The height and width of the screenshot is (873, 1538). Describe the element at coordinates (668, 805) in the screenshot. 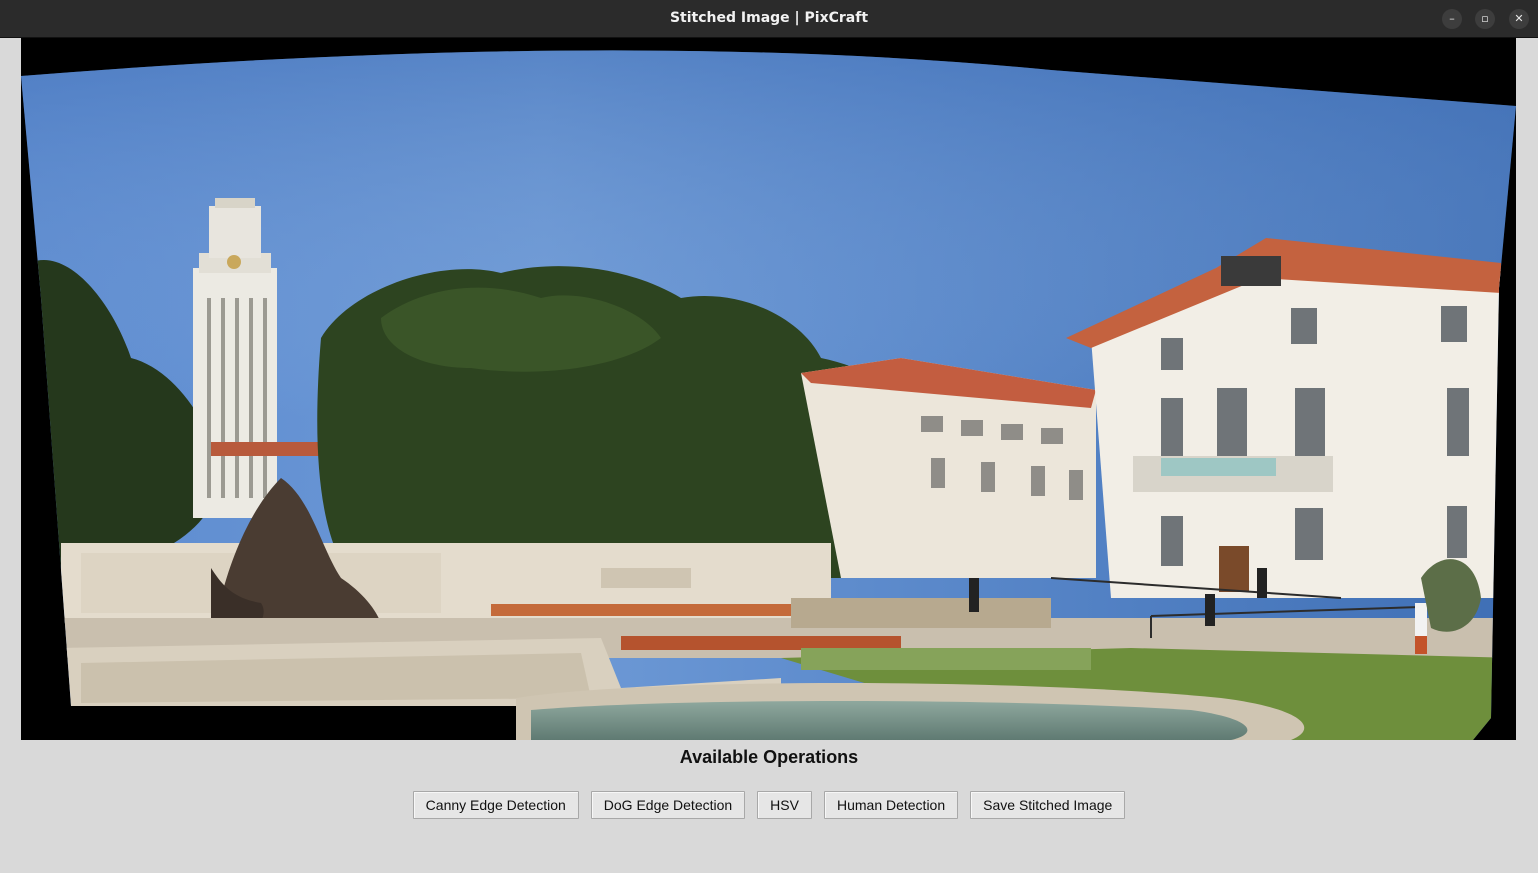

I see `dog-edge-detection-button: DoG Edge Detection` at that location.